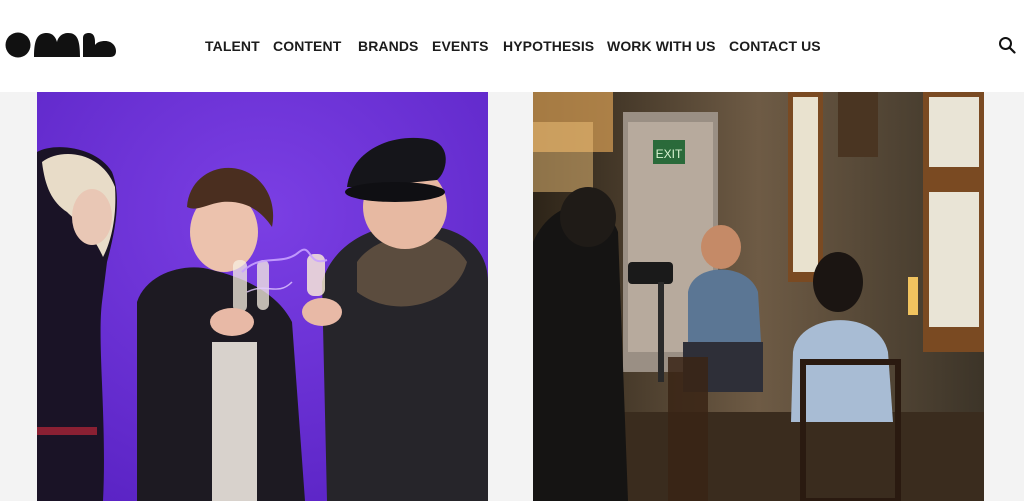  What do you see at coordinates (61, 45) in the screenshot?
I see `oml-logo` at bounding box center [61, 45].